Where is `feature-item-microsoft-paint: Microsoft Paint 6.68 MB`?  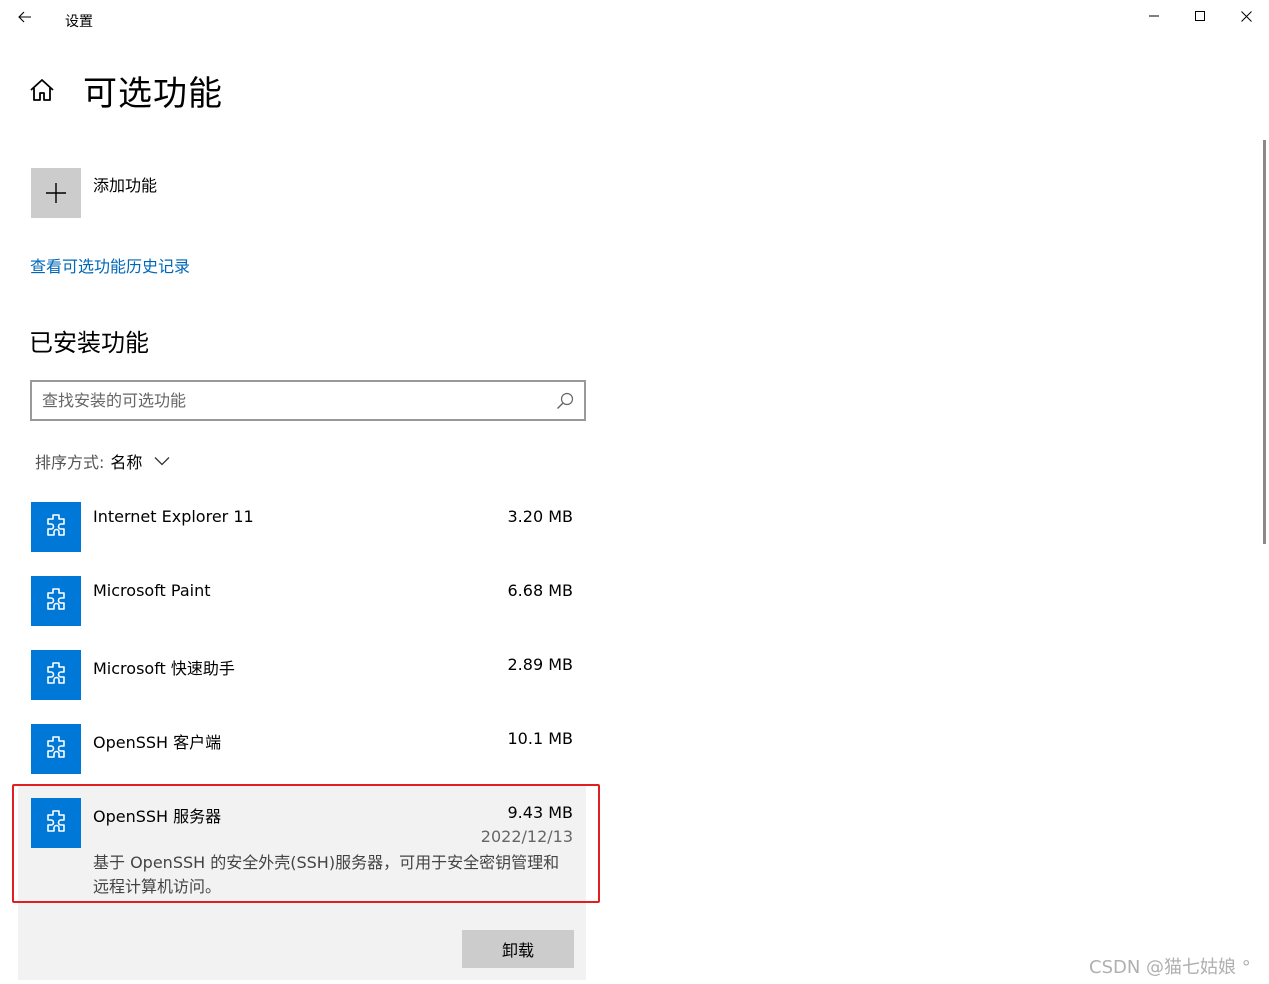
feature-item-microsoft-paint: Microsoft Paint 6.68 MB is located at coordinates (302, 601).